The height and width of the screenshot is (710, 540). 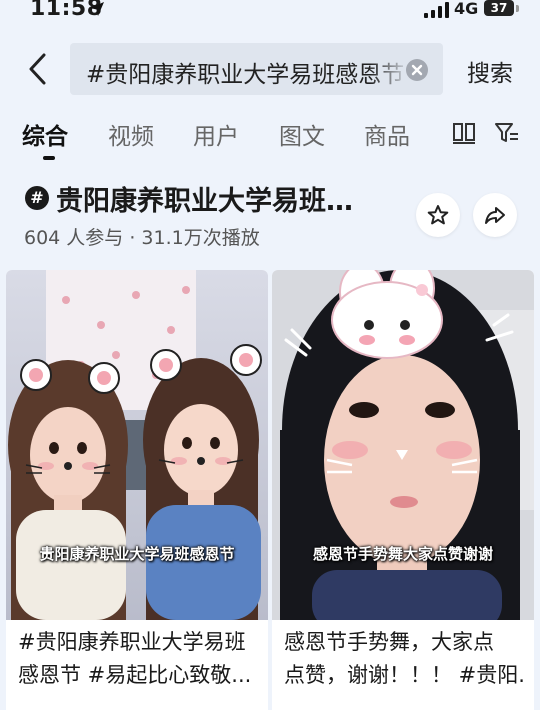 What do you see at coordinates (37, 198) in the screenshot?
I see `hashtag-icon: #` at bounding box center [37, 198].